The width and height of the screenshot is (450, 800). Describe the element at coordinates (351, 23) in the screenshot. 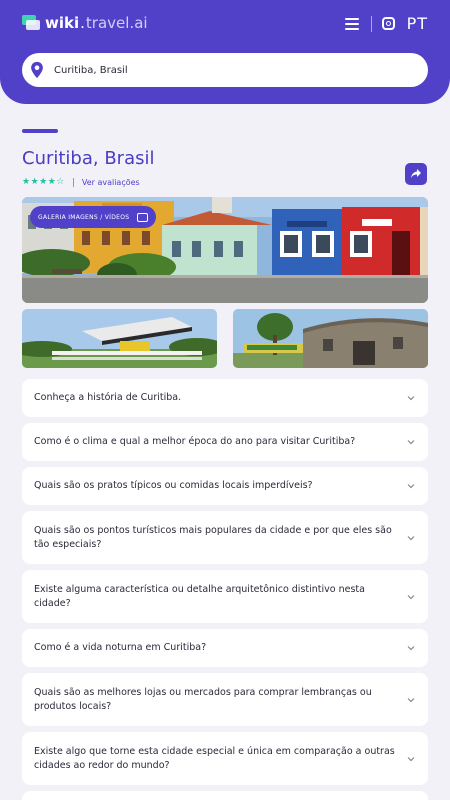

I see `hamburger-menu-icon` at that location.